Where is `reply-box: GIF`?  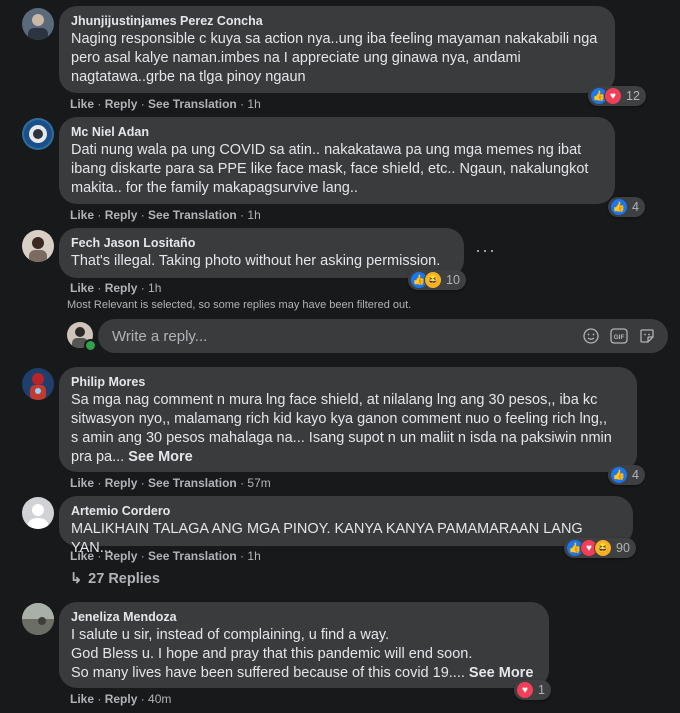 reply-box: GIF is located at coordinates (383, 336).